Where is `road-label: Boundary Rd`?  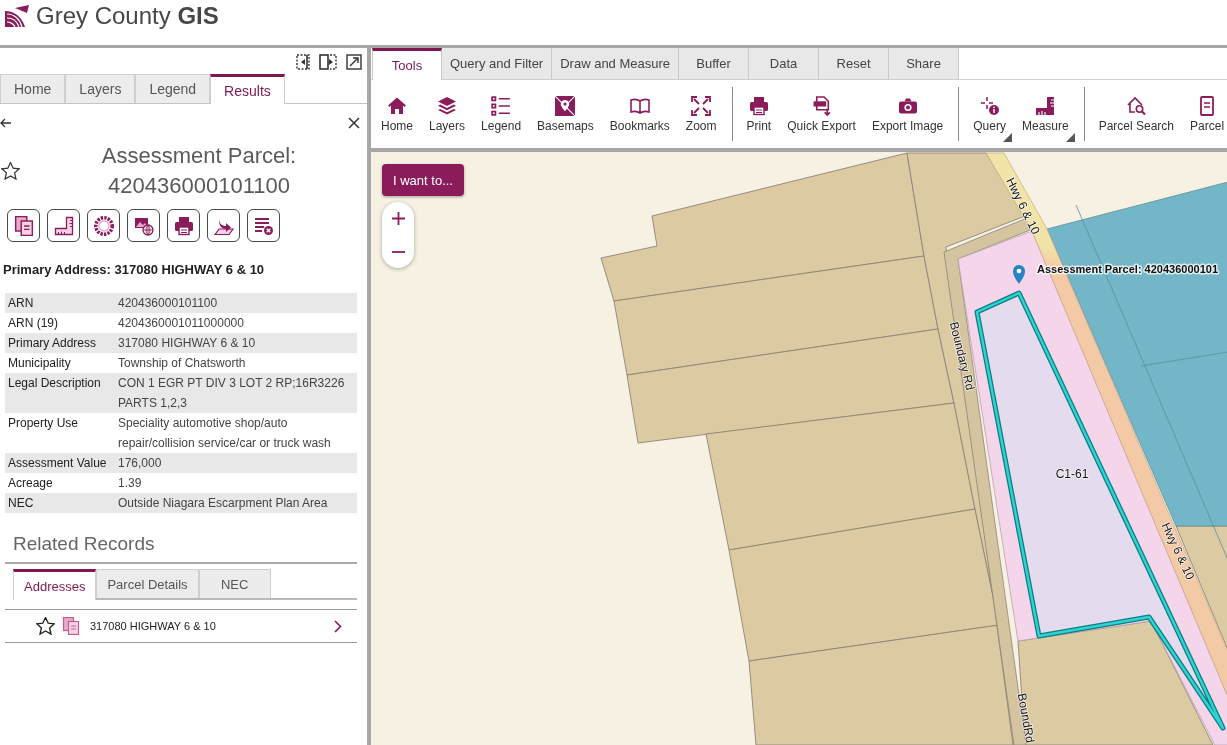
road-label: Boundary Rd is located at coordinates (962, 356).